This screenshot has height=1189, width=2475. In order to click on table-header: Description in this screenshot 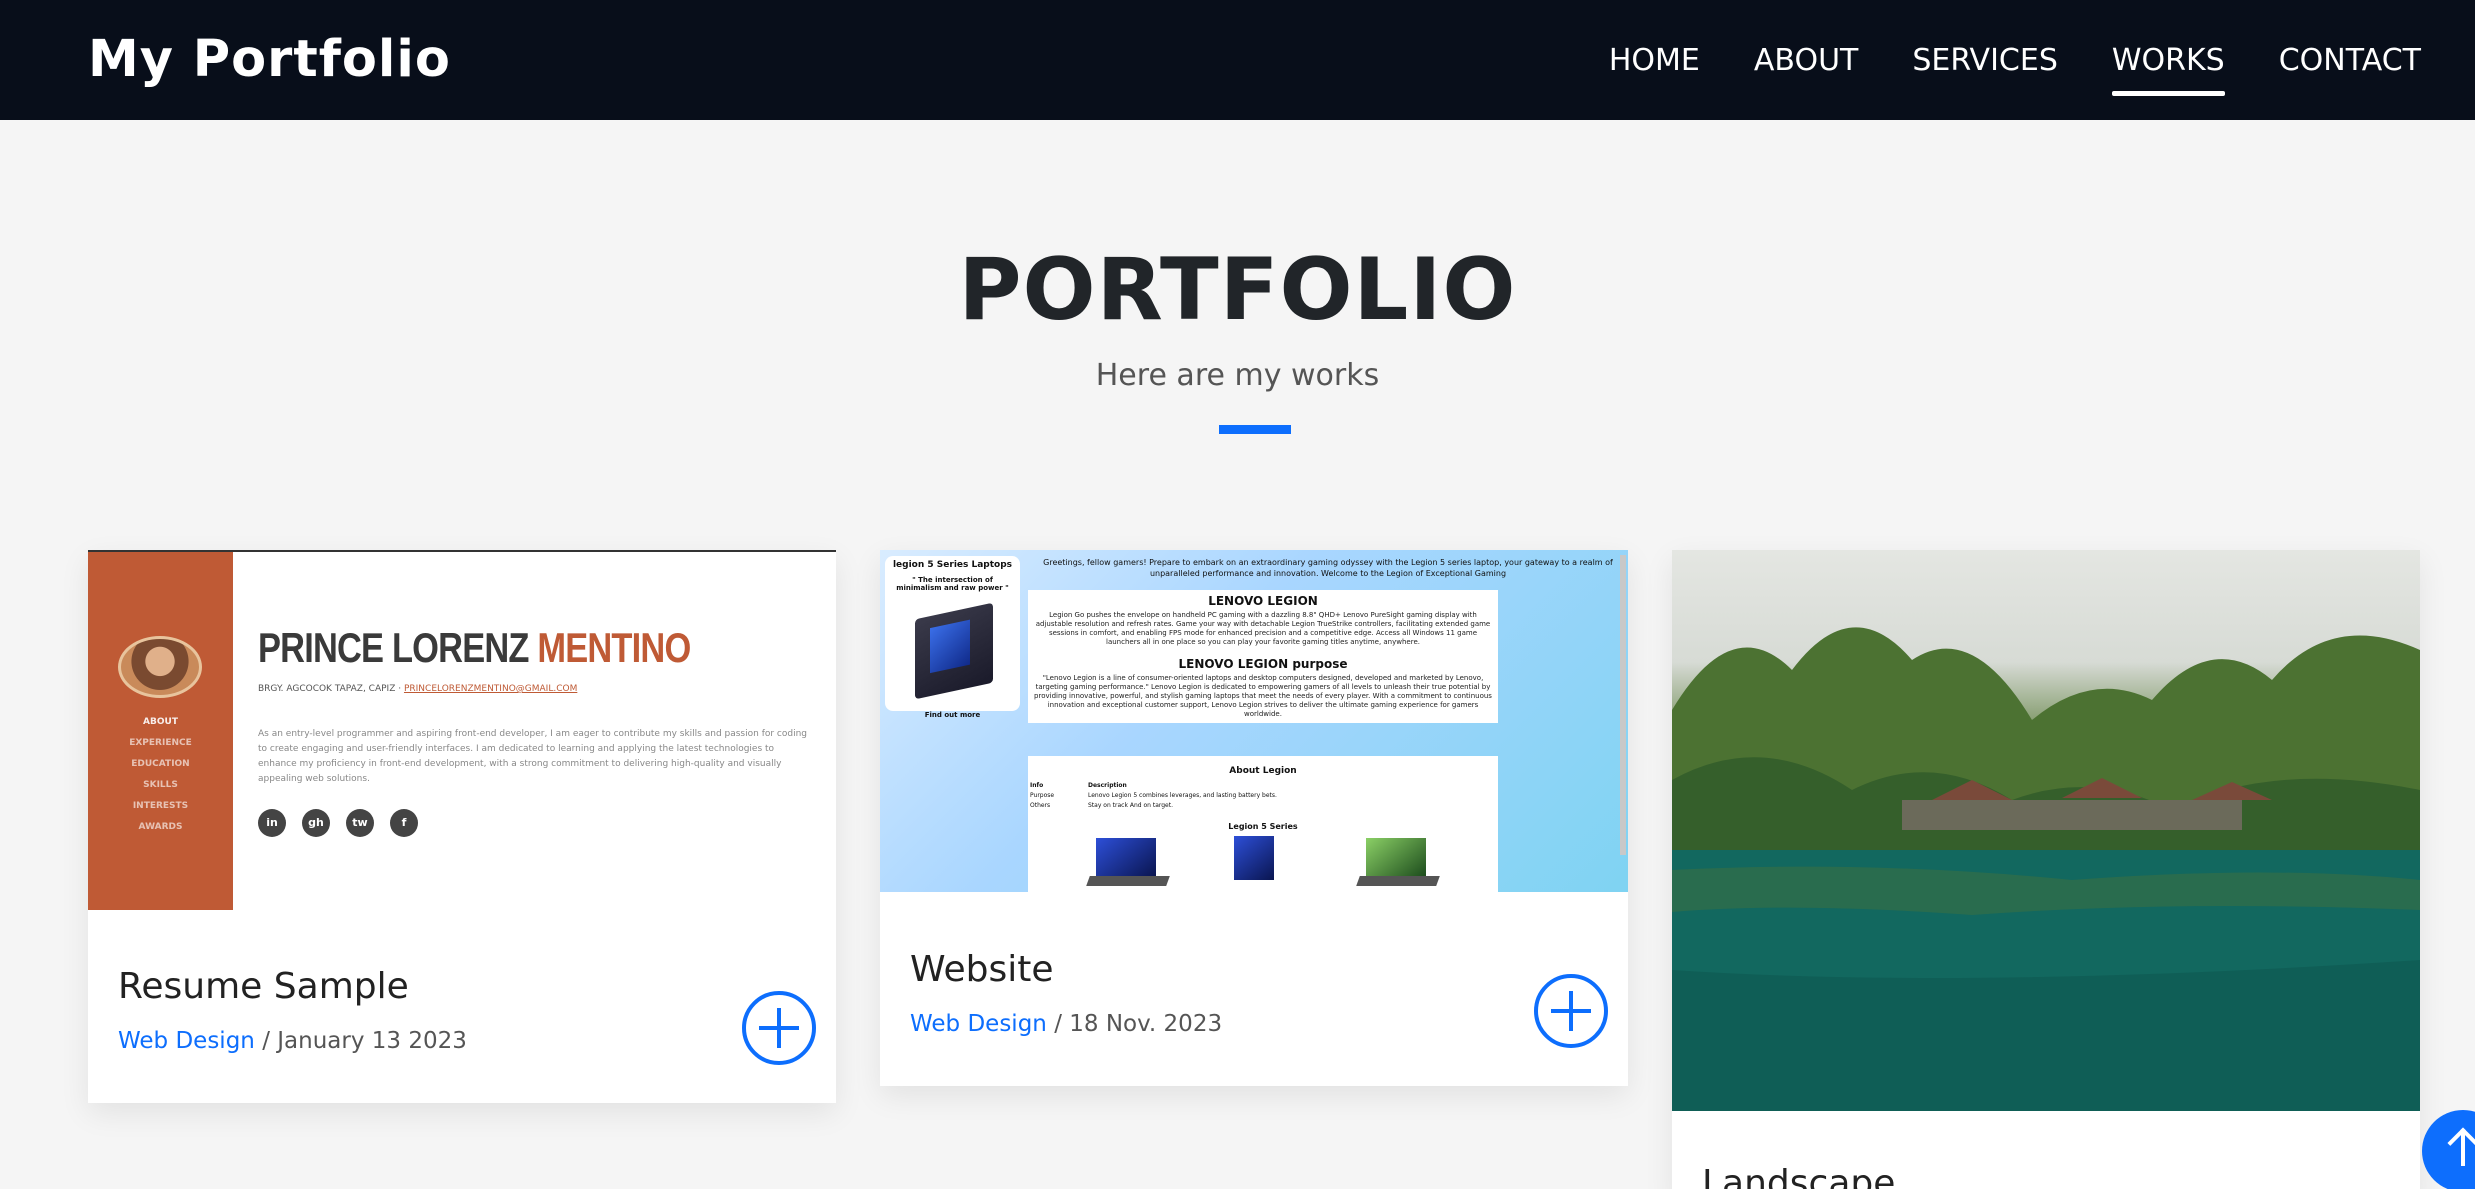, I will do `click(1107, 785)`.